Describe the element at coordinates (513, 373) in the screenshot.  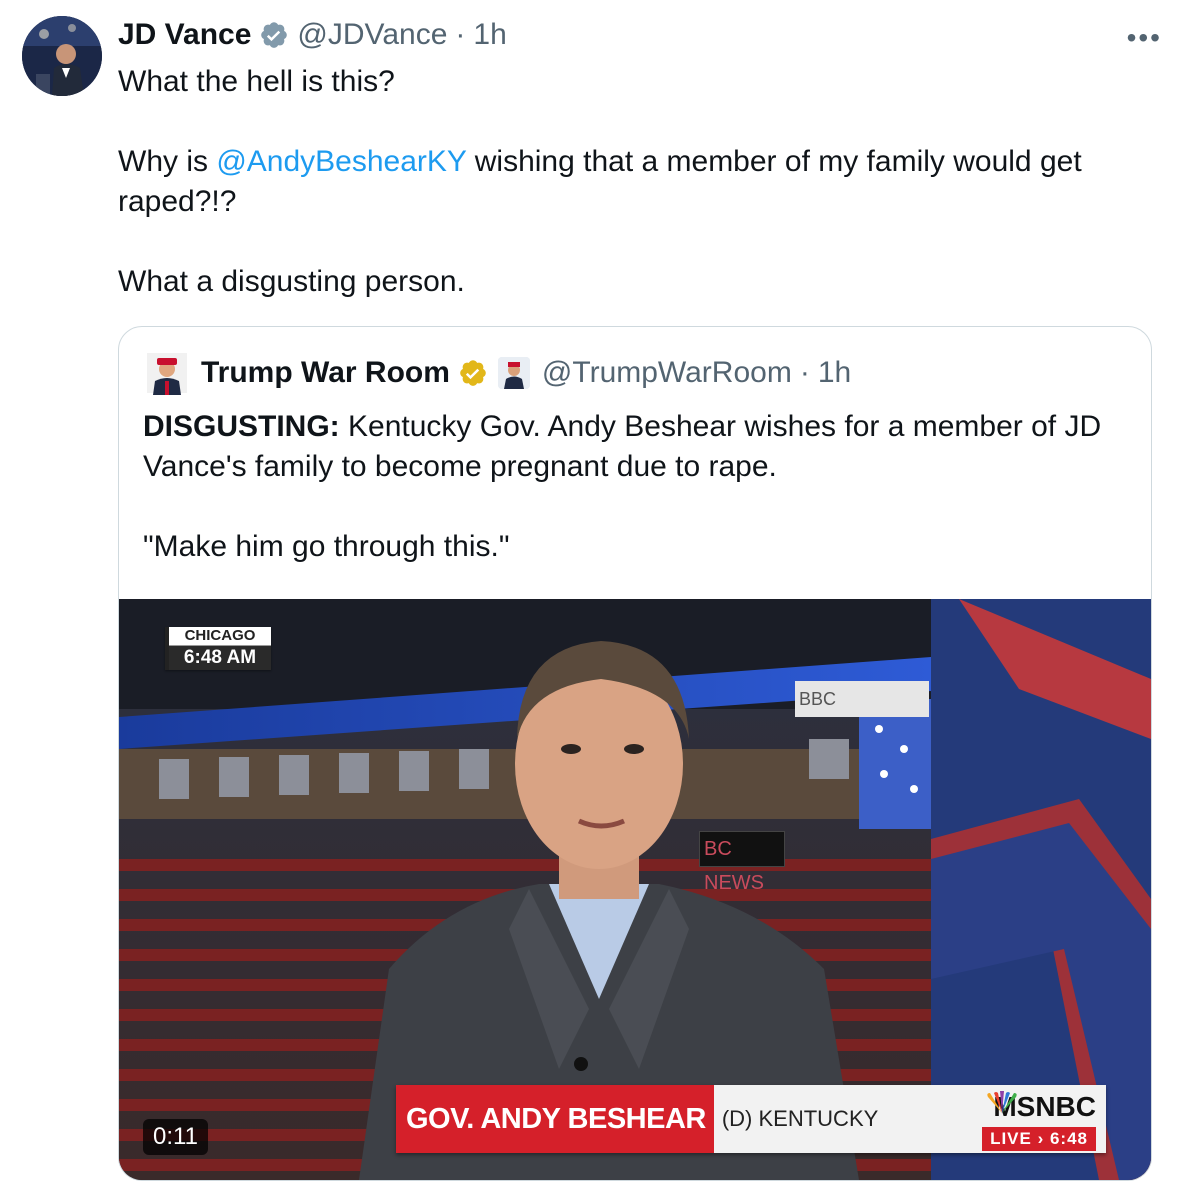
I see `affiliate-badge-icon` at that location.